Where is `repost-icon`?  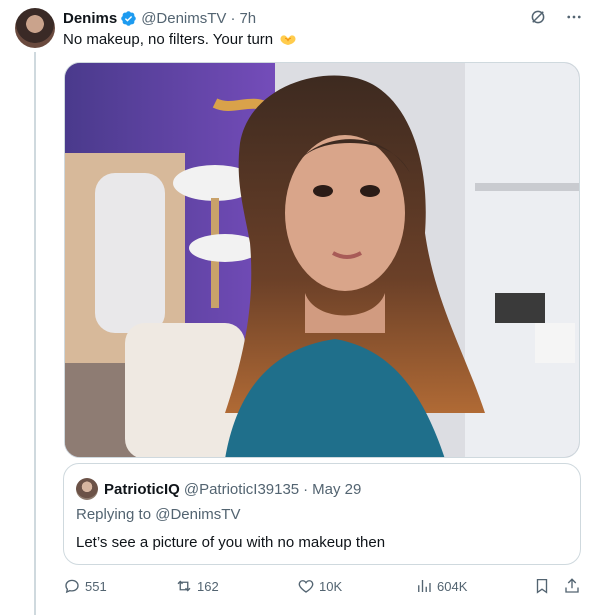
repost-icon is located at coordinates (184, 586).